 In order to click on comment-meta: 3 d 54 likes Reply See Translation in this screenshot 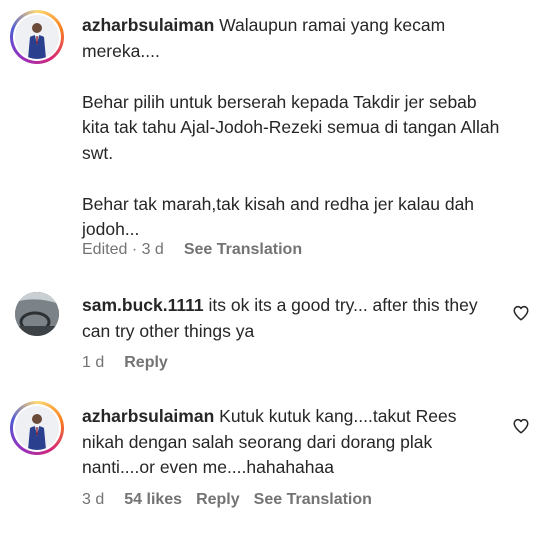, I will do `click(227, 500)`.